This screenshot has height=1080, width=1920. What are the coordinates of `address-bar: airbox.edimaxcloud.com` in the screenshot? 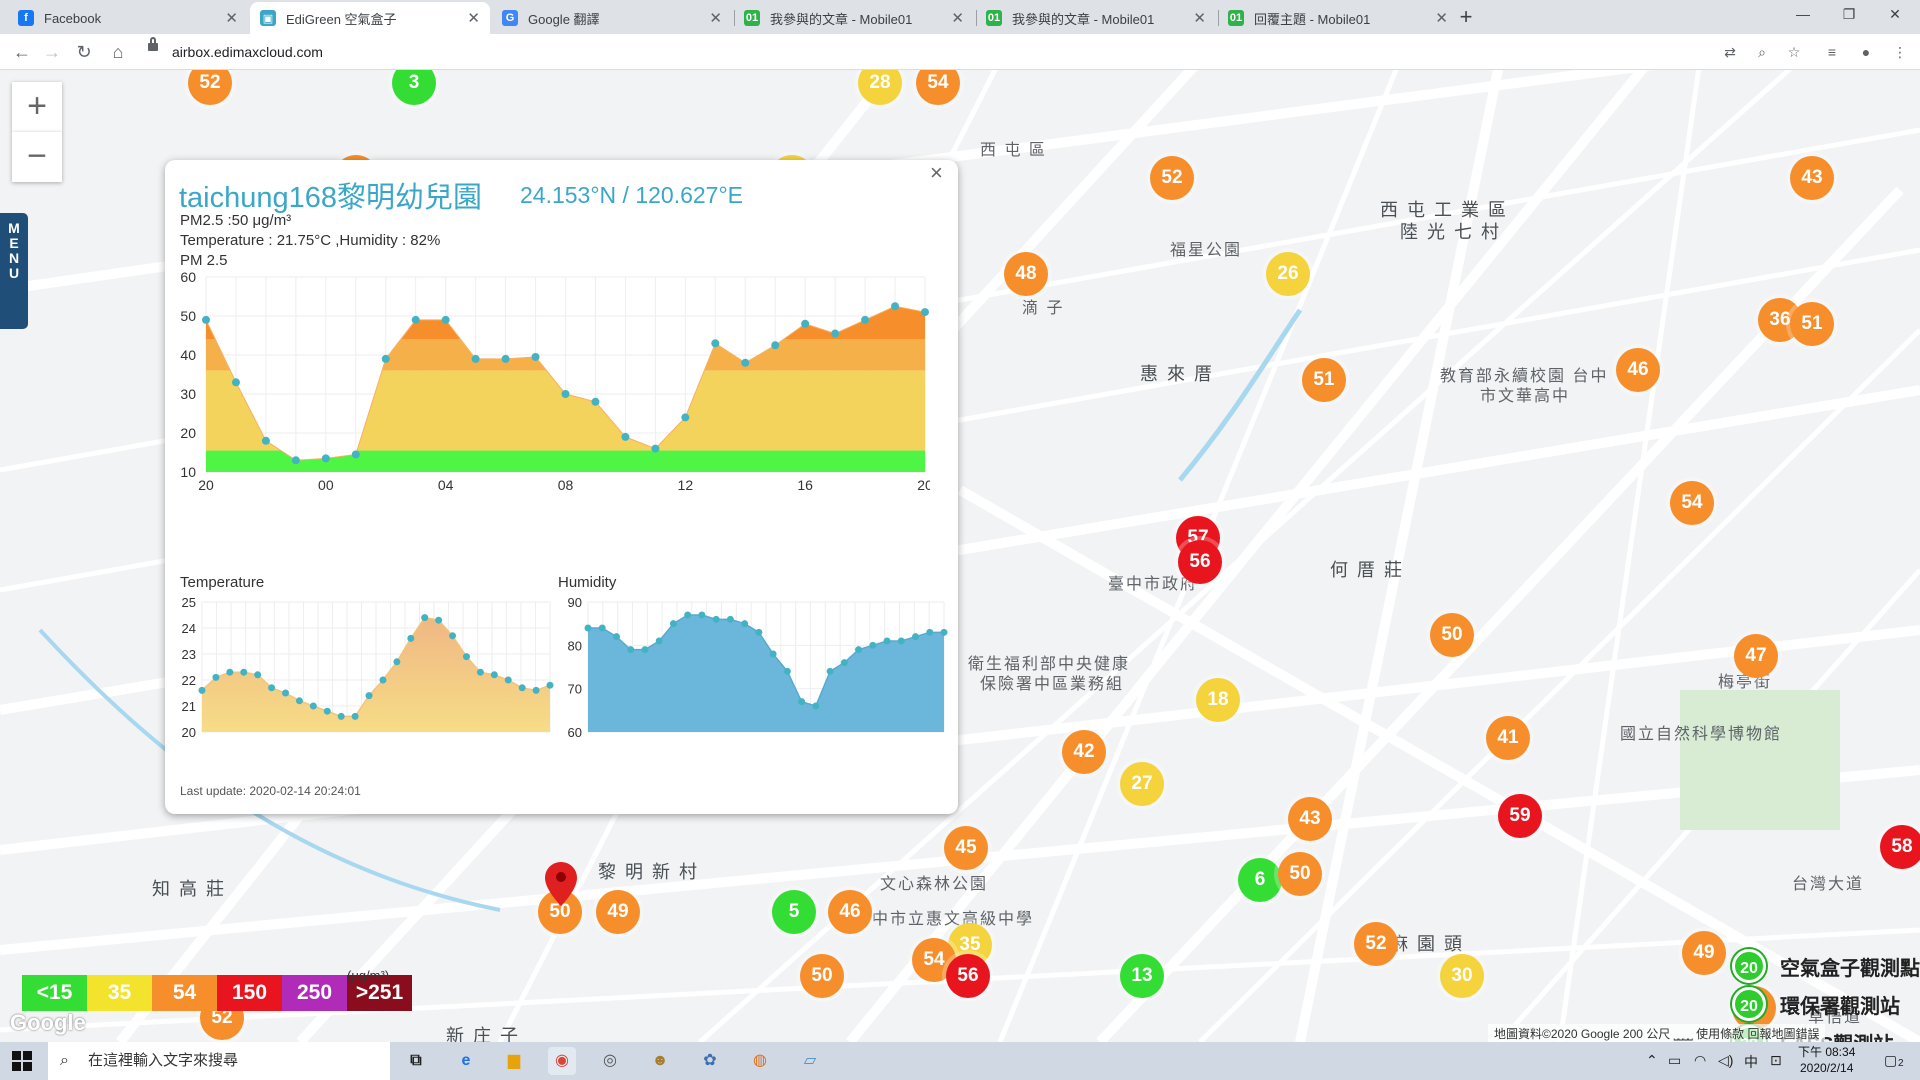 It's located at (920, 52).